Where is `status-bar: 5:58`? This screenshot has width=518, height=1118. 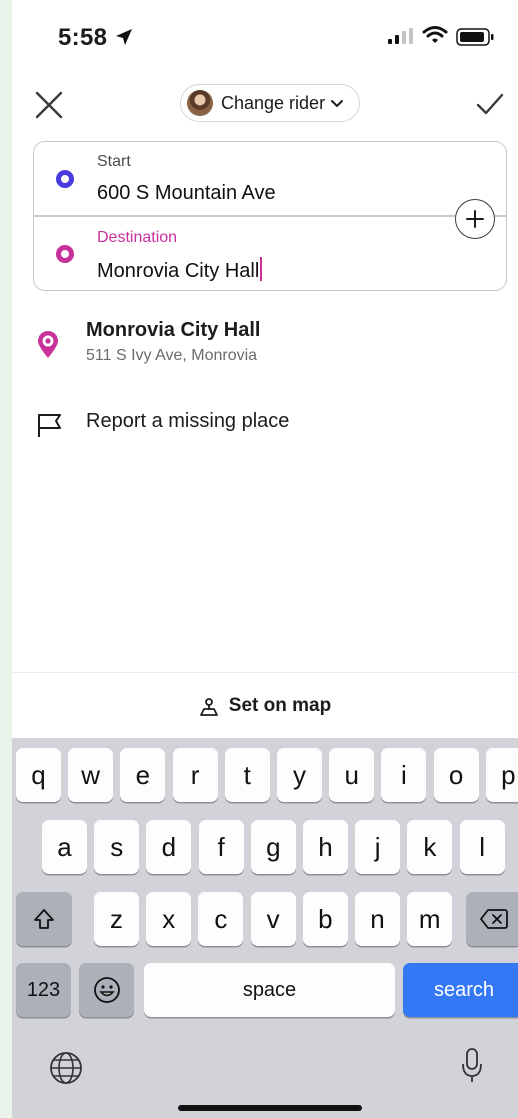 status-bar: 5:58 is located at coordinates (265, 40).